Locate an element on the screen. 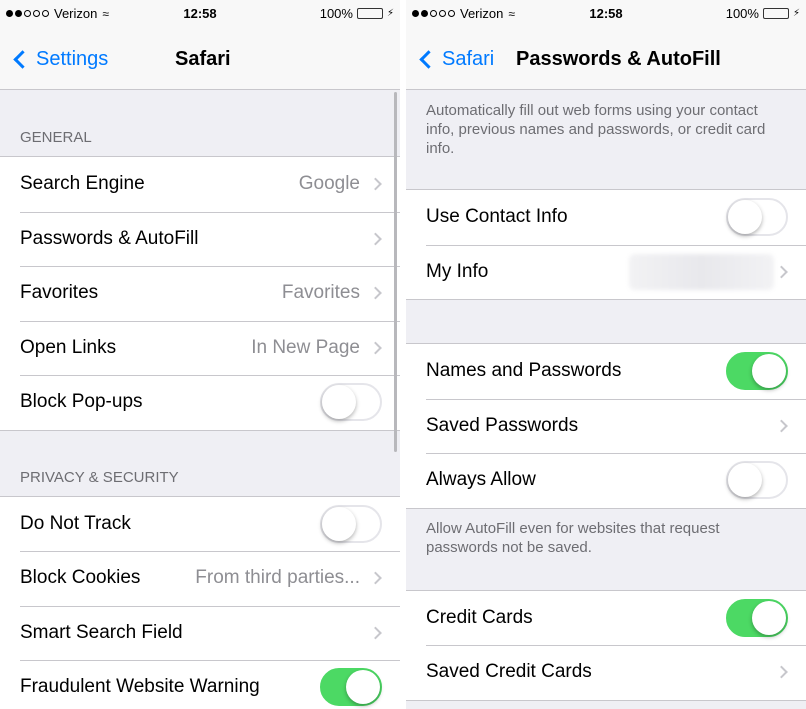  always-allow-toggle is located at coordinates (757, 480).